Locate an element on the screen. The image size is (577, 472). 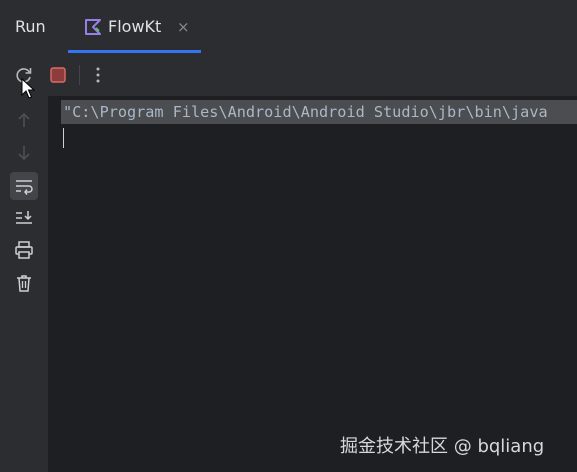
tab-flowkt: FlowKt × is located at coordinates (134, 27).